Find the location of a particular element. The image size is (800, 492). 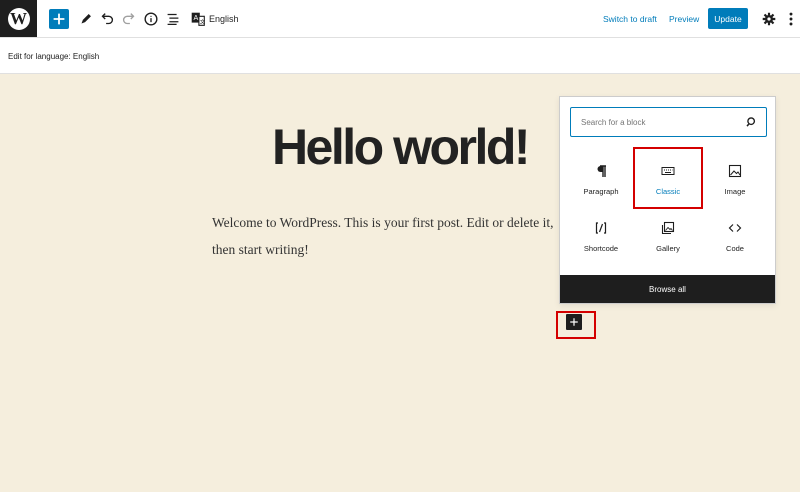

info-icon is located at coordinates (151, 19).